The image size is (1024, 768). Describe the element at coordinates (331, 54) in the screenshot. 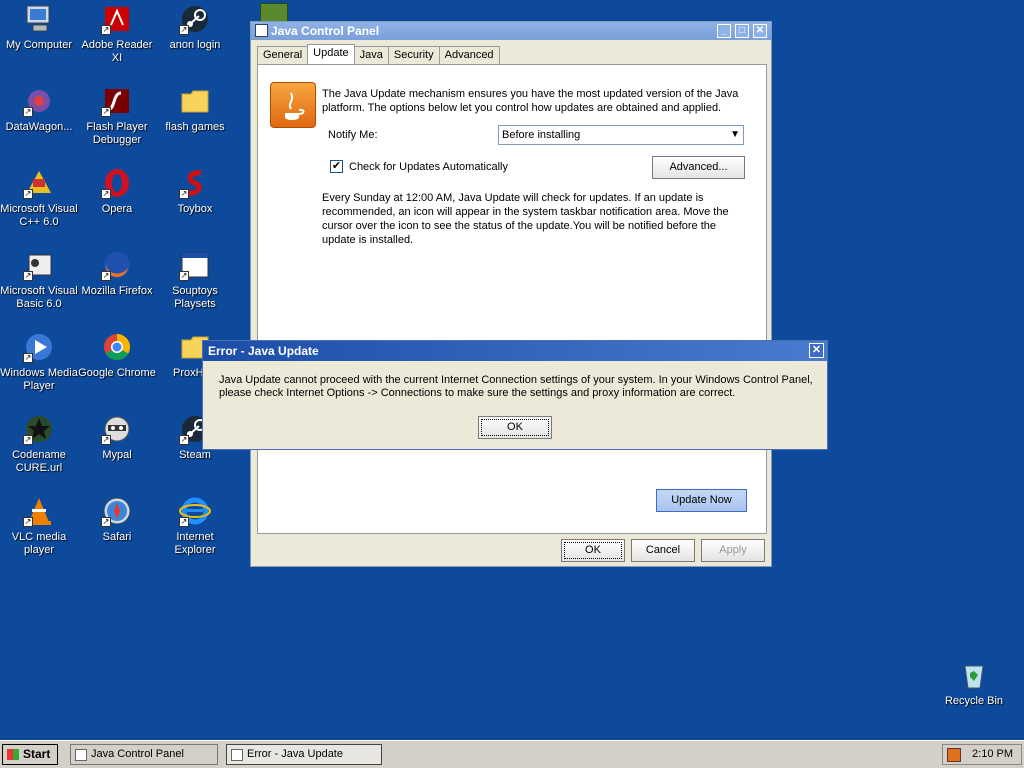

I see `tab-update: Update` at that location.